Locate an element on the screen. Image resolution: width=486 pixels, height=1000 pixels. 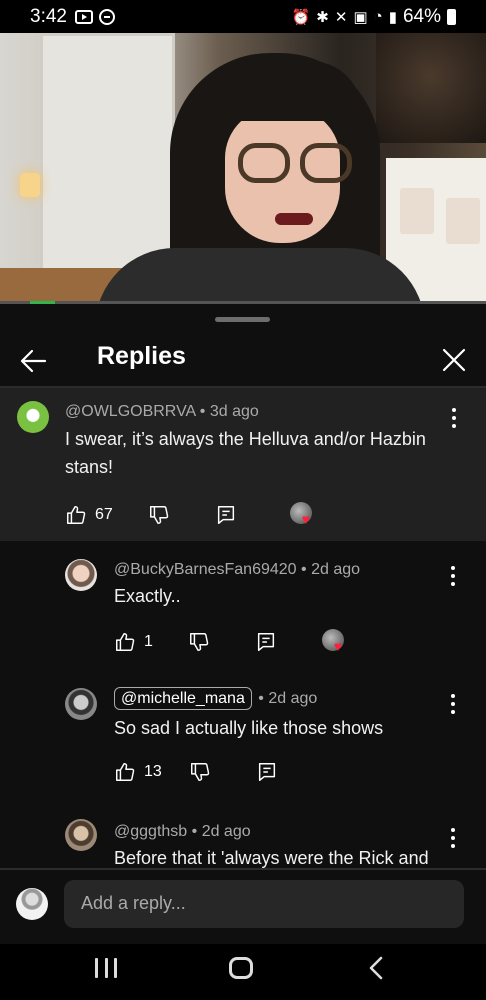
home-icon is located at coordinates (241, 968).